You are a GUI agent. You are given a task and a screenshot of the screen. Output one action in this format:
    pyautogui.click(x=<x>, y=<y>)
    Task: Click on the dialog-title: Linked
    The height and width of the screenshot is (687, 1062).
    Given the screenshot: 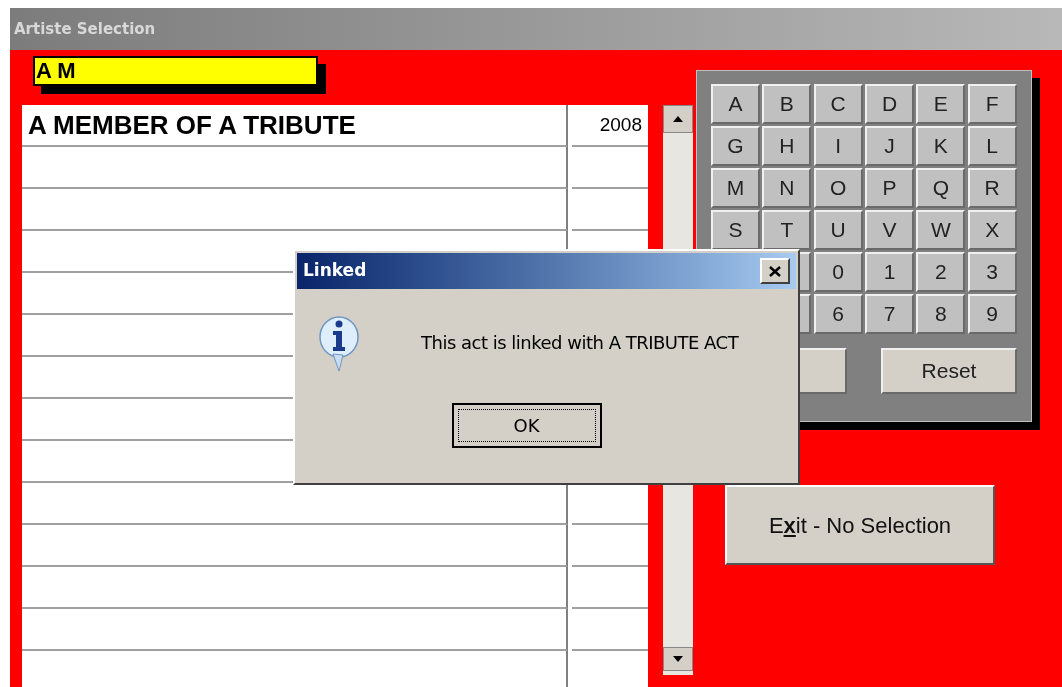 What is the action you would take?
    pyautogui.click(x=335, y=271)
    